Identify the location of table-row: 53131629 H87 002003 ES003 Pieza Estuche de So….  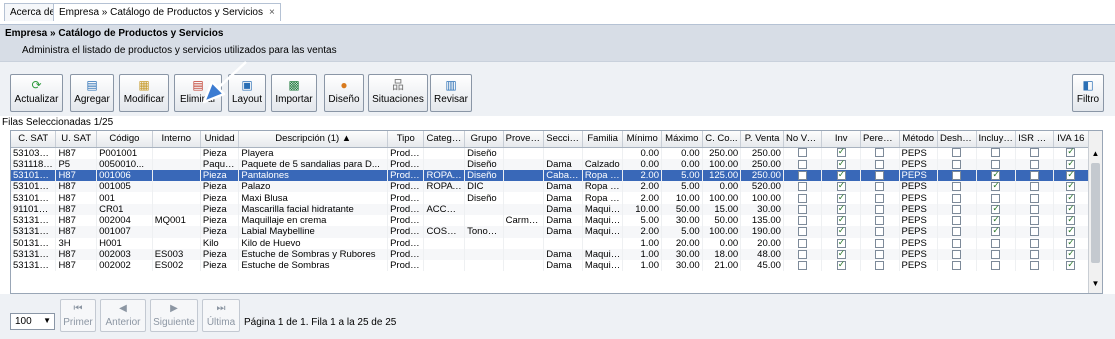
(550, 254).